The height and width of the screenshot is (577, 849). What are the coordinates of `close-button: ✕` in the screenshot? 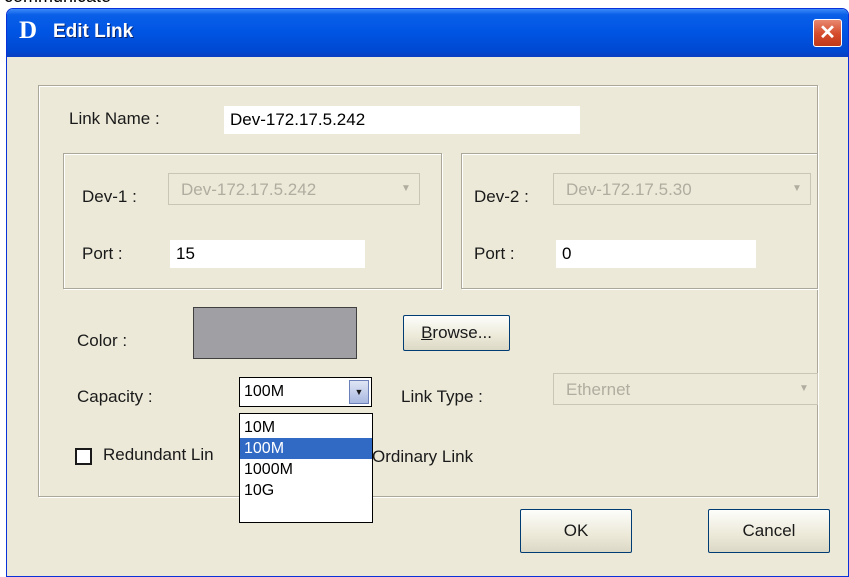 It's located at (827, 33).